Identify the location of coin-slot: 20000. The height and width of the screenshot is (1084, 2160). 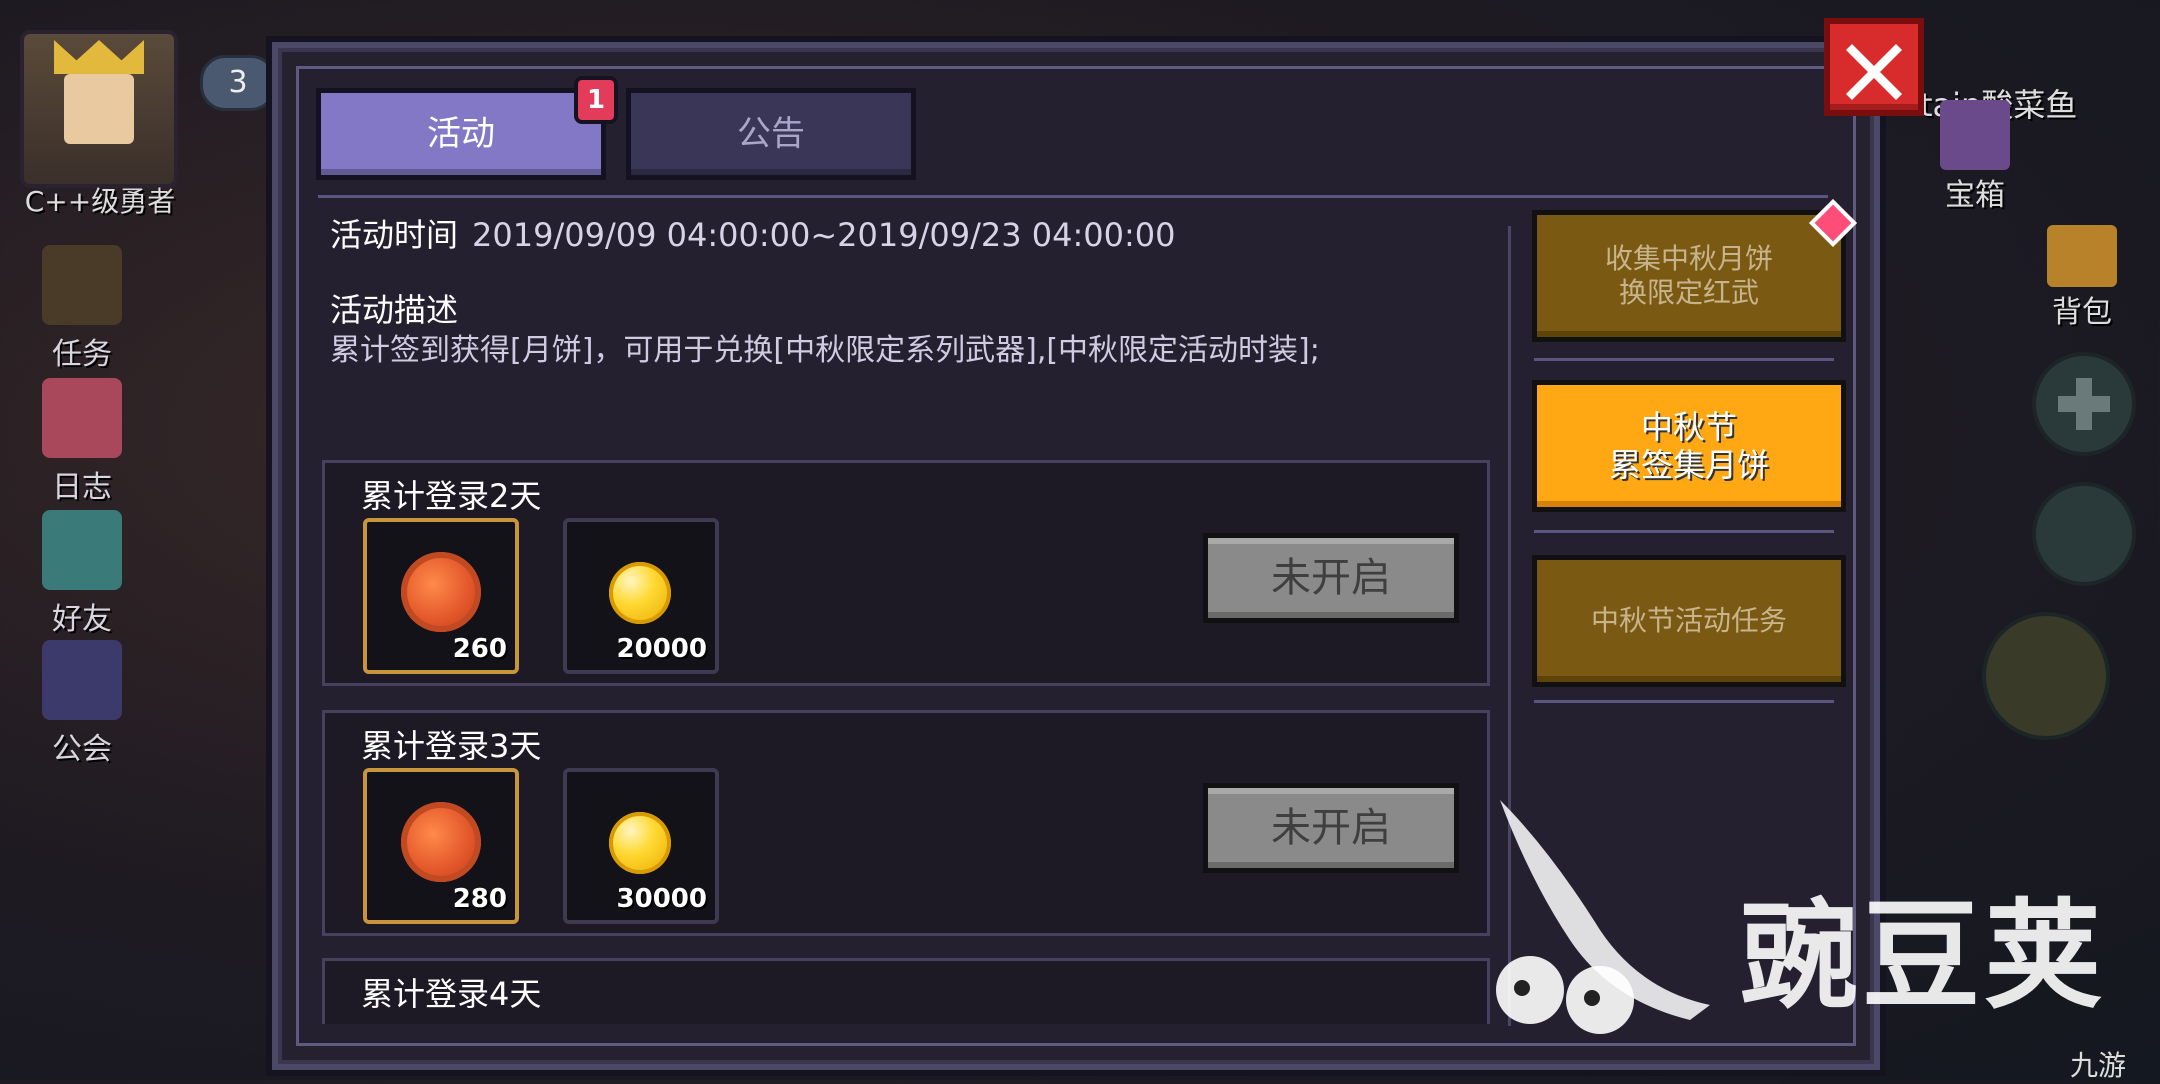
(641, 596).